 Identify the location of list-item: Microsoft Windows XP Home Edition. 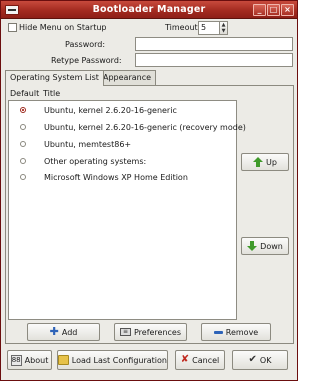
(122, 177).